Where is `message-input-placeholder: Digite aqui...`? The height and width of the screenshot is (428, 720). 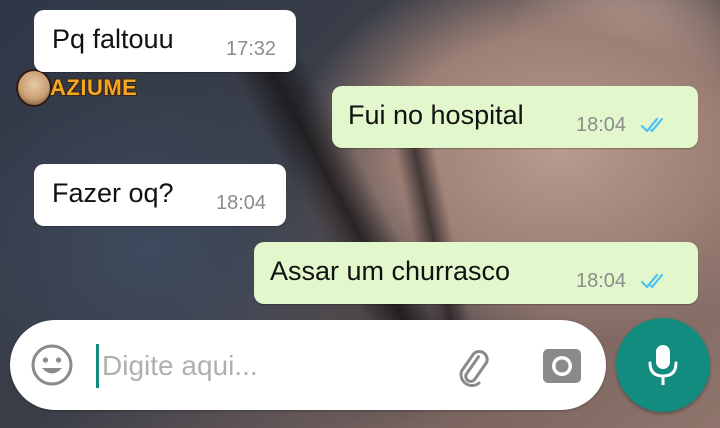 message-input-placeholder: Digite aqui... is located at coordinates (180, 366).